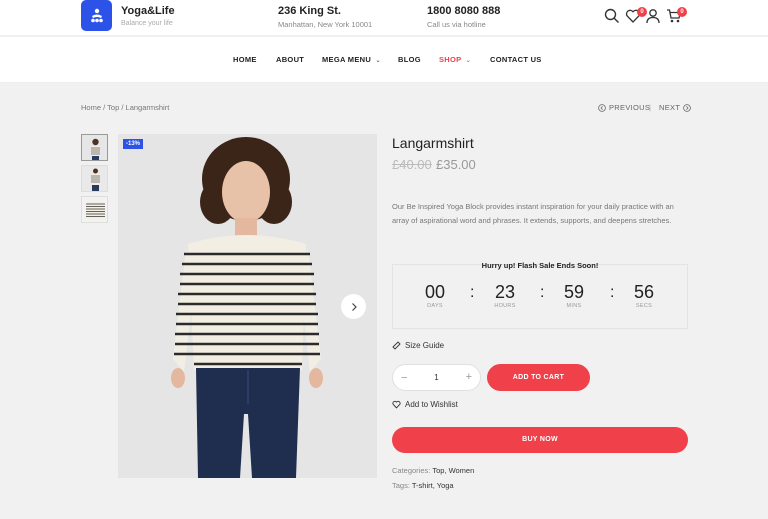  Describe the element at coordinates (425, 345) in the screenshot. I see `size-guide-label: Size Guide` at that location.